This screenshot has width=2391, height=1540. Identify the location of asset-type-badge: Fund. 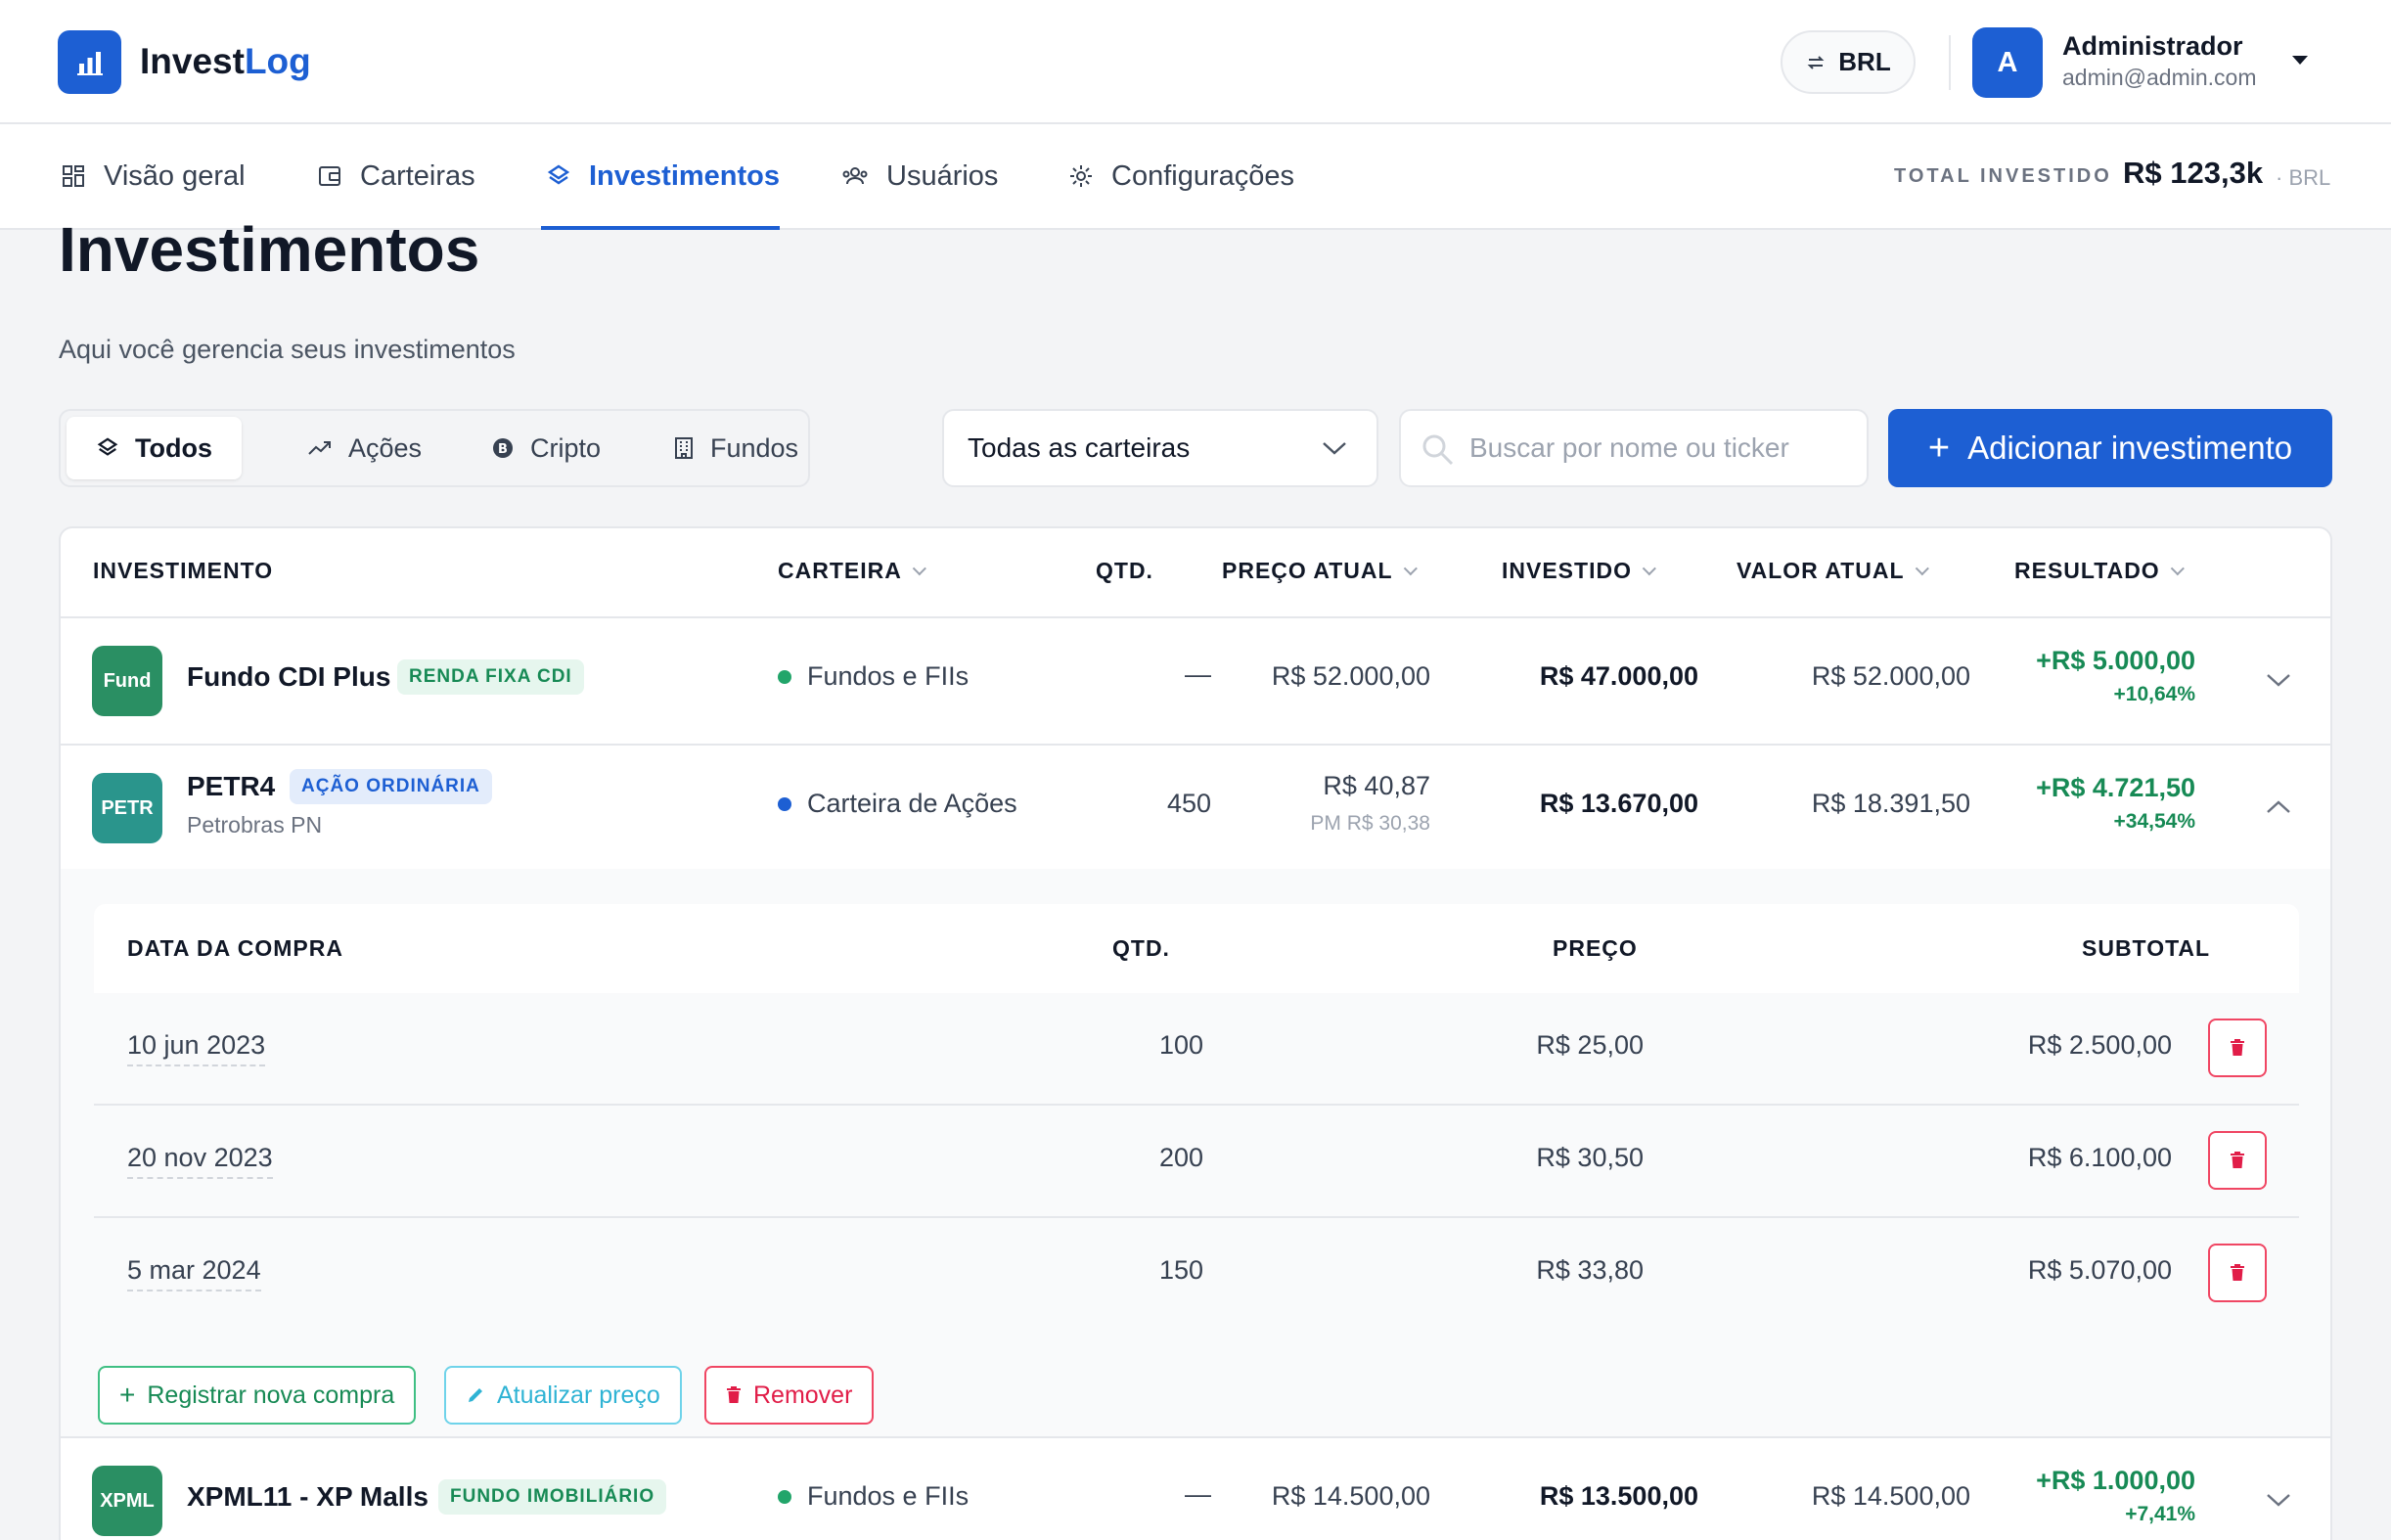
(127, 681).